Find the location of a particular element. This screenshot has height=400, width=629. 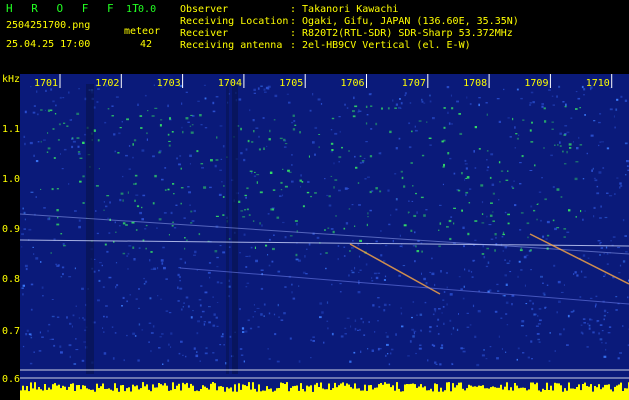

y-axis: kHz 1.1 1.0 0.9 0.8 0.7 0.6 is located at coordinates (10, 237).